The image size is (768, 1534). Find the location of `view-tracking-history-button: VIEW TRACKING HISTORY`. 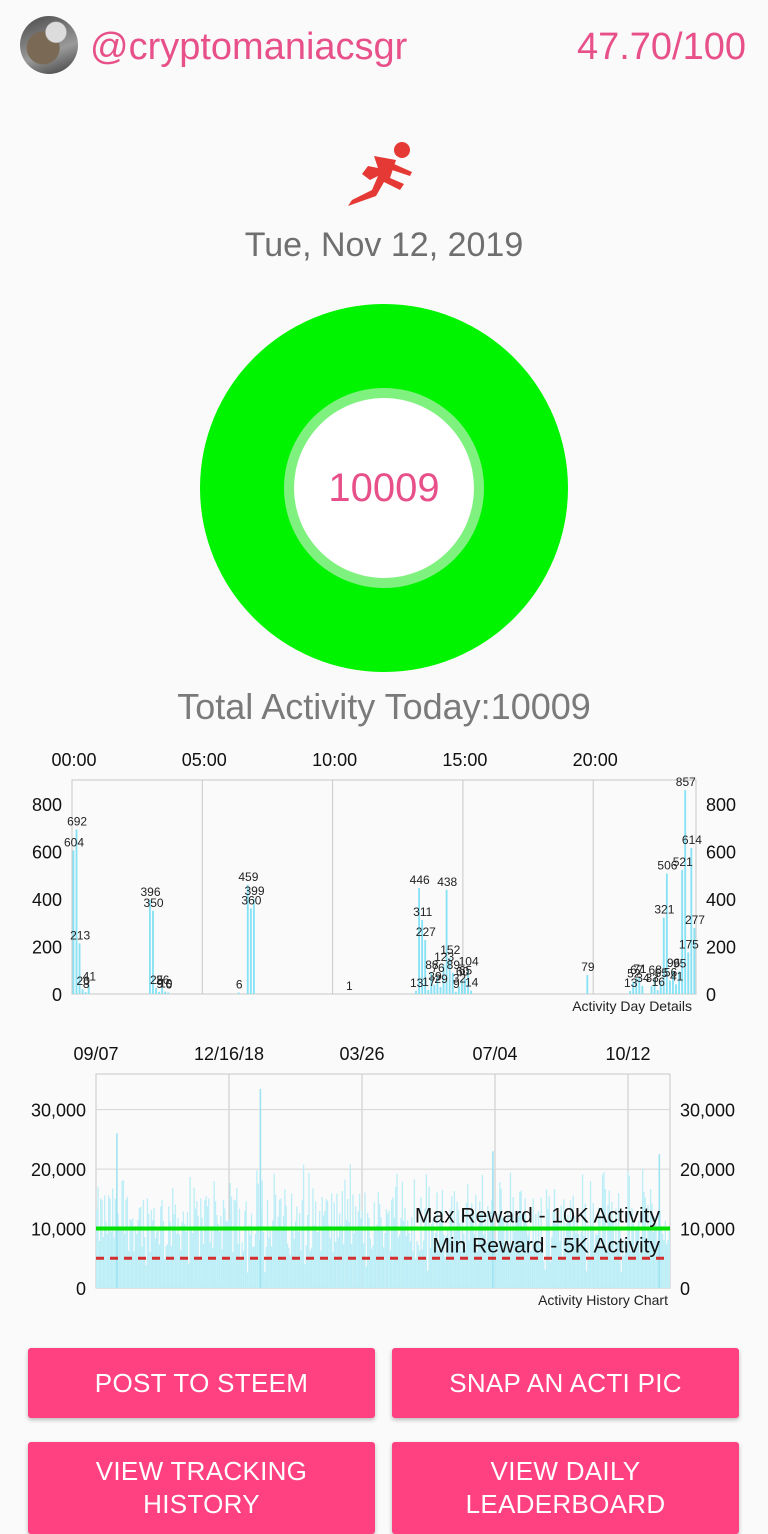

view-tracking-history-button: VIEW TRACKING HISTORY is located at coordinates (201, 1488).